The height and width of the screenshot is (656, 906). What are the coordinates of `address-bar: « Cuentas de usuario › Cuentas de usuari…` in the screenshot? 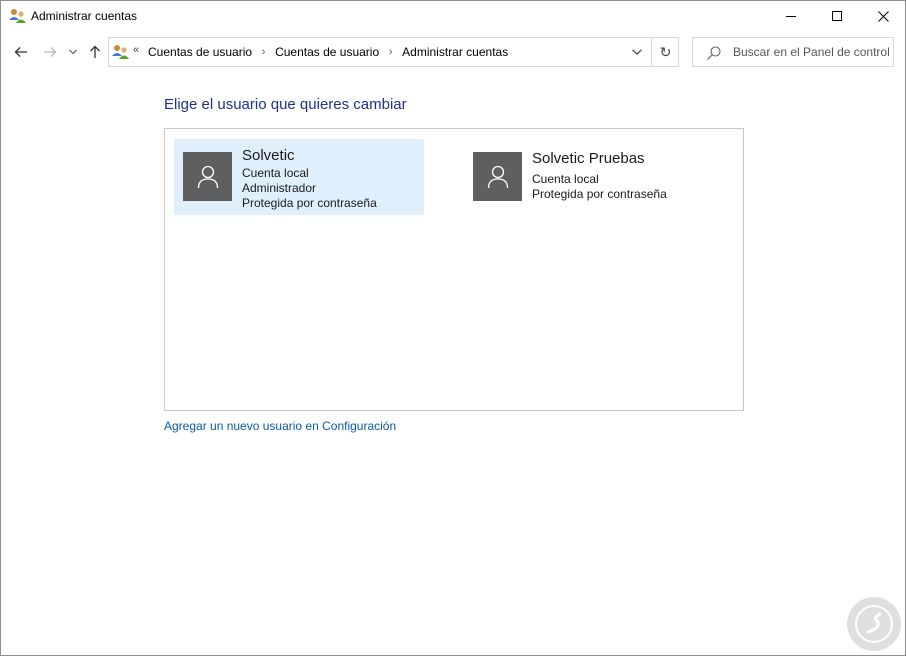 It's located at (393, 52).